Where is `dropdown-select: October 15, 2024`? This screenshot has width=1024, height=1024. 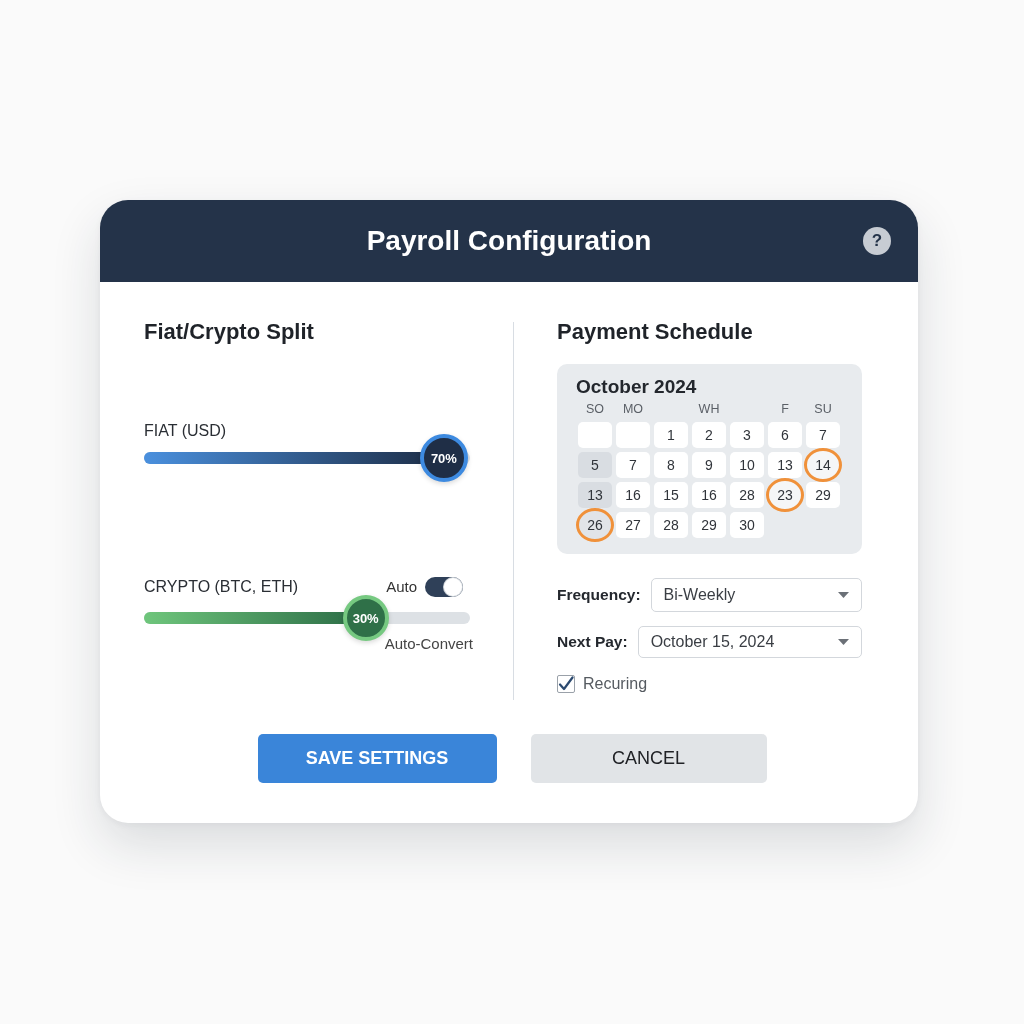
dropdown-select: October 15, 2024 is located at coordinates (749, 642).